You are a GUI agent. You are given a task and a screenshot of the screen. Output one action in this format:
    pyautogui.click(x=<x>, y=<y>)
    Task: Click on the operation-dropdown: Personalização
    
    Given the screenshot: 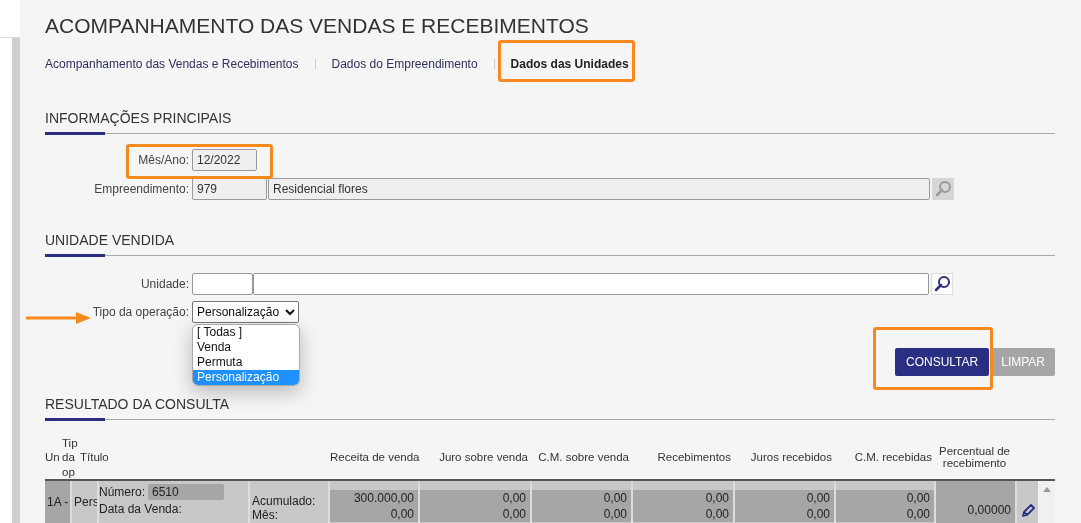 What is the action you would take?
    pyautogui.click(x=245, y=311)
    